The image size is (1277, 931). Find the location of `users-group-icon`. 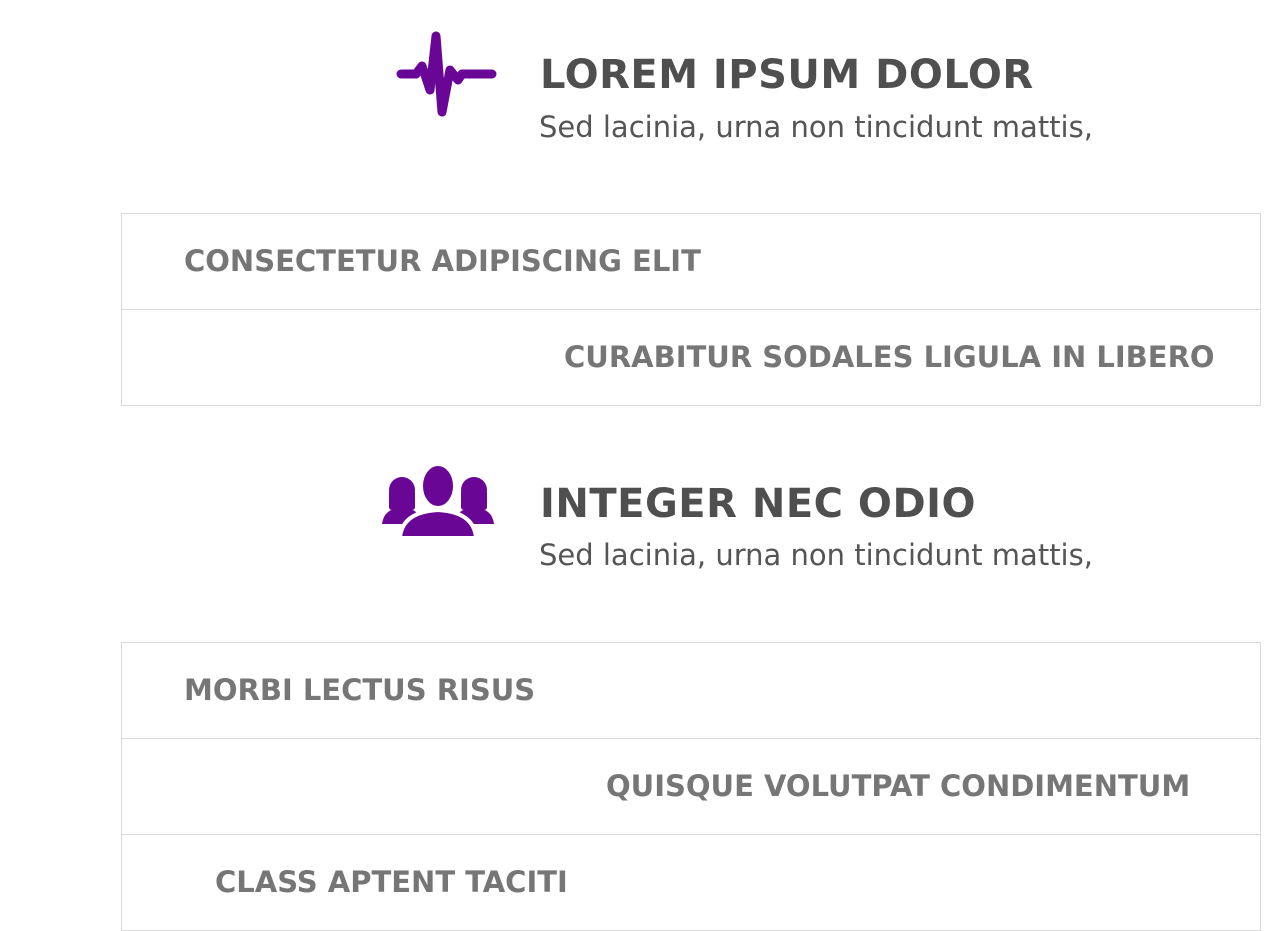

users-group-icon is located at coordinates (438, 501).